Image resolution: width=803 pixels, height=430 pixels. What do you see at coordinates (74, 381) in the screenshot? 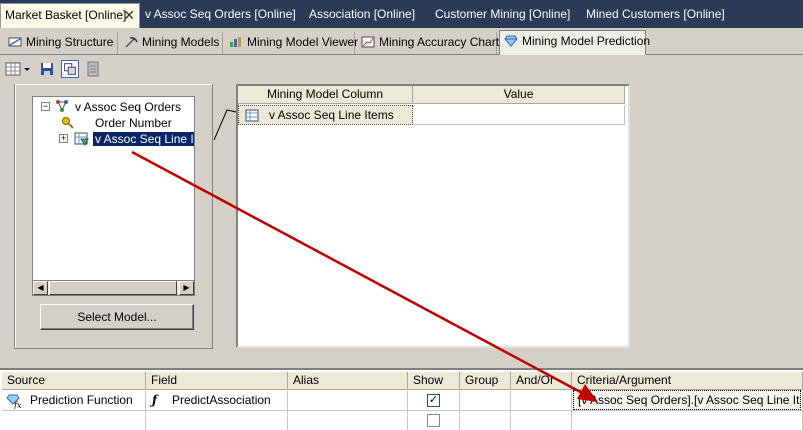
I see `column-header-source: Source` at bounding box center [74, 381].